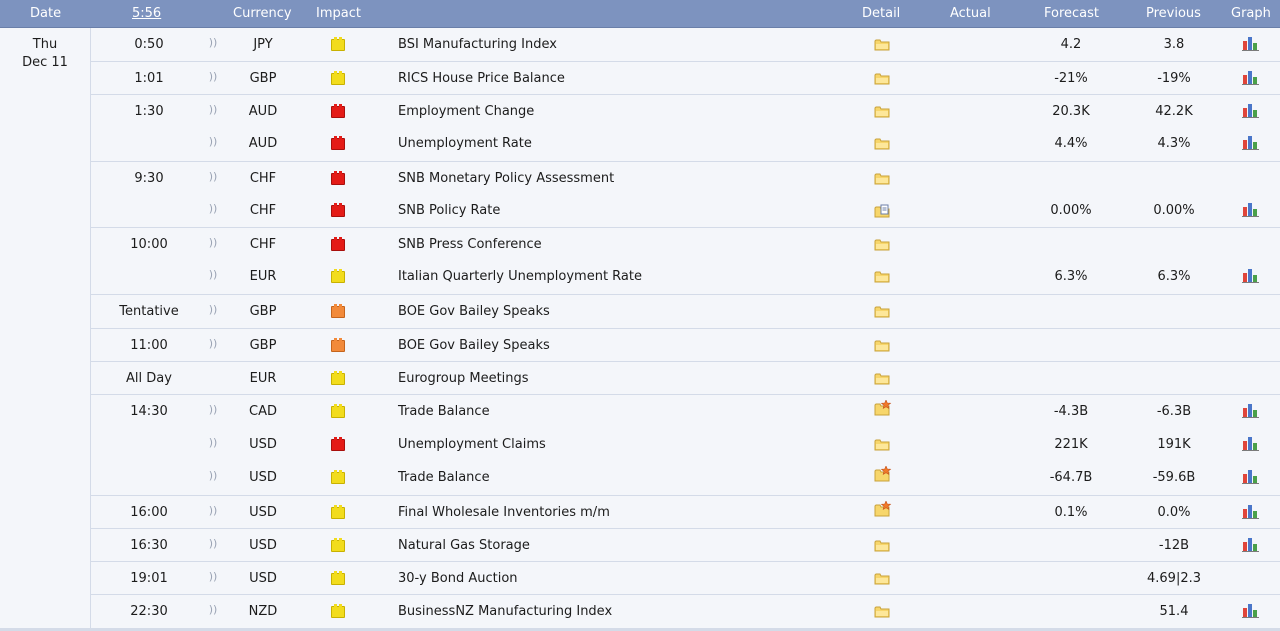 This screenshot has width=1280, height=631. What do you see at coordinates (1251, 13) in the screenshot?
I see `header-graph: Graph` at bounding box center [1251, 13].